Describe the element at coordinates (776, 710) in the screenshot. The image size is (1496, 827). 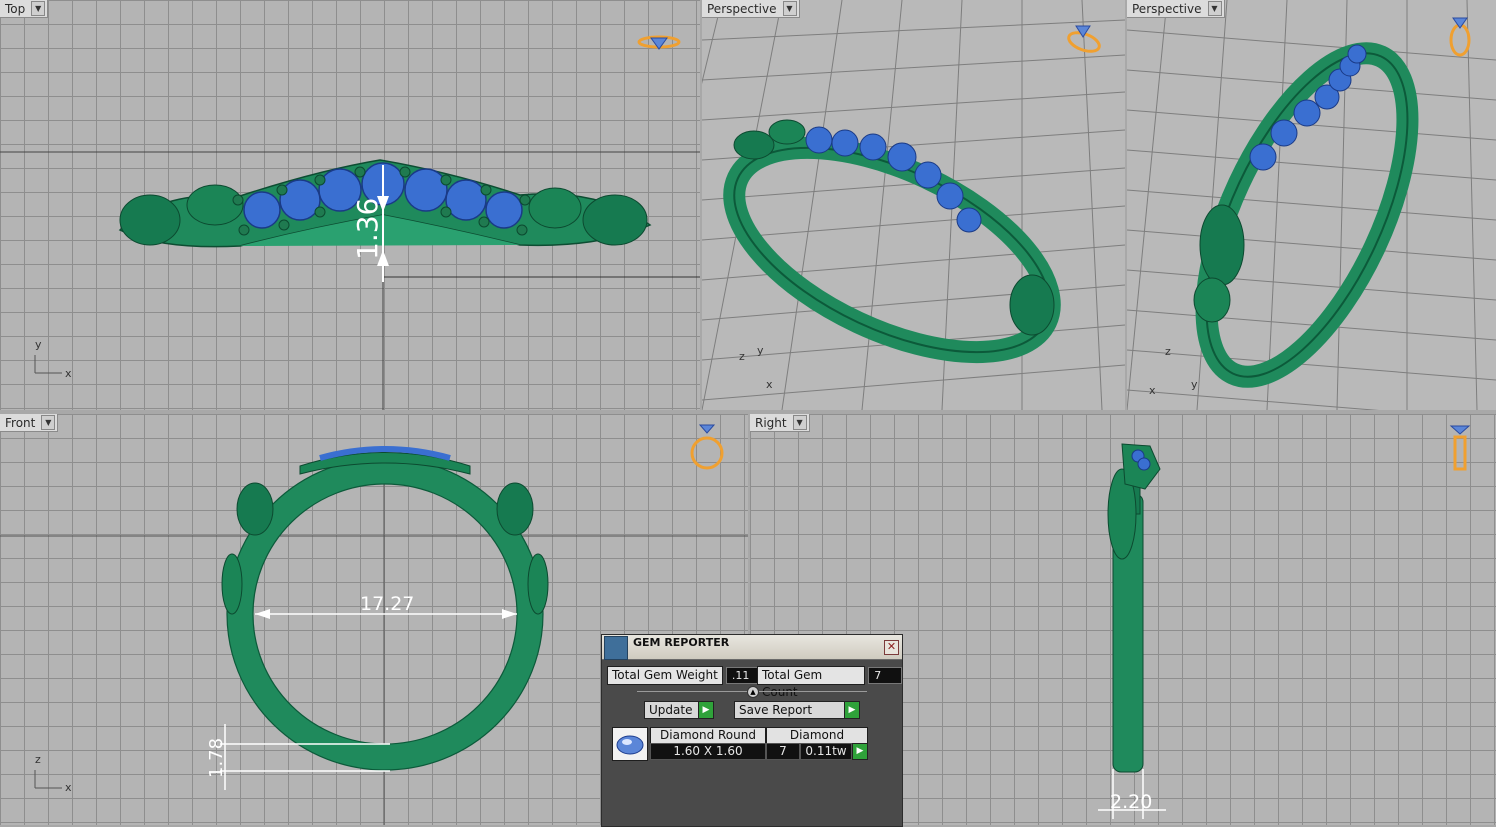
I see `save-report-button-label: Save Report` at that location.